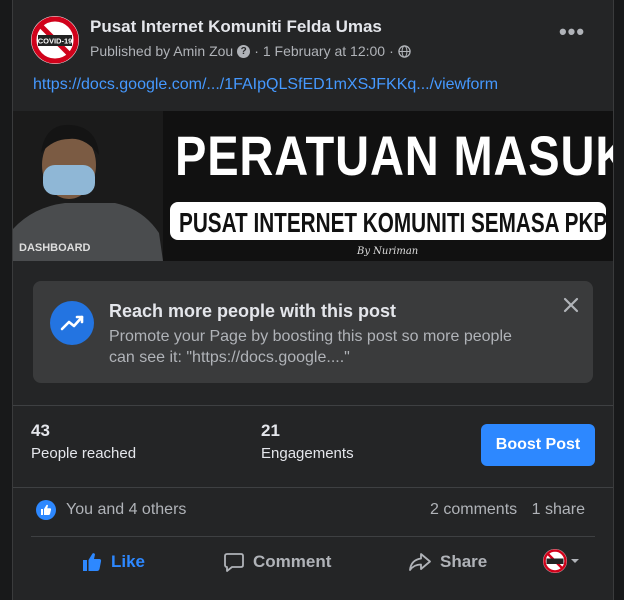 This screenshot has width=624, height=600. I want to click on covid-logo-icon, so click(555, 561).